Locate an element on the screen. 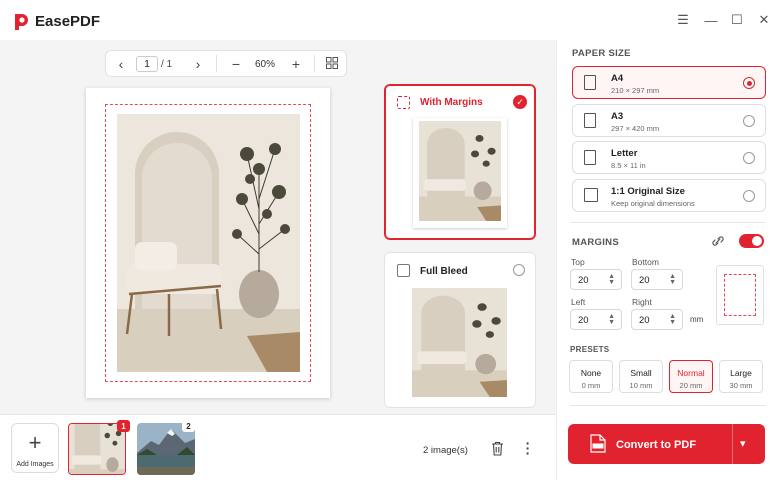 This screenshot has width=780, height=480. convert-to-pdf-button: Convert to PDF ▾ is located at coordinates (666, 444).